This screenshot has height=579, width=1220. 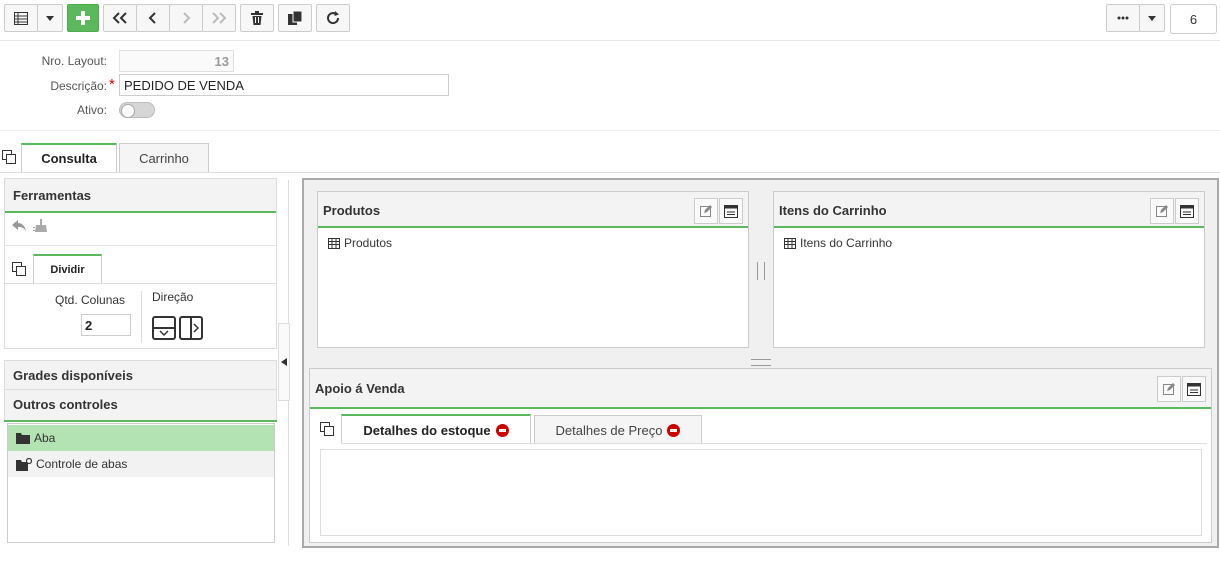 What do you see at coordinates (52, 195) in the screenshot?
I see `tools-title: Ferramentas` at bounding box center [52, 195].